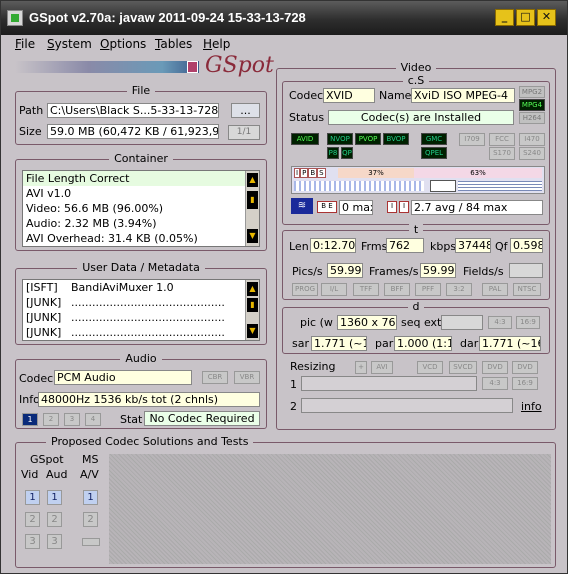  I want to click on path-label: Path, so click(31, 110).